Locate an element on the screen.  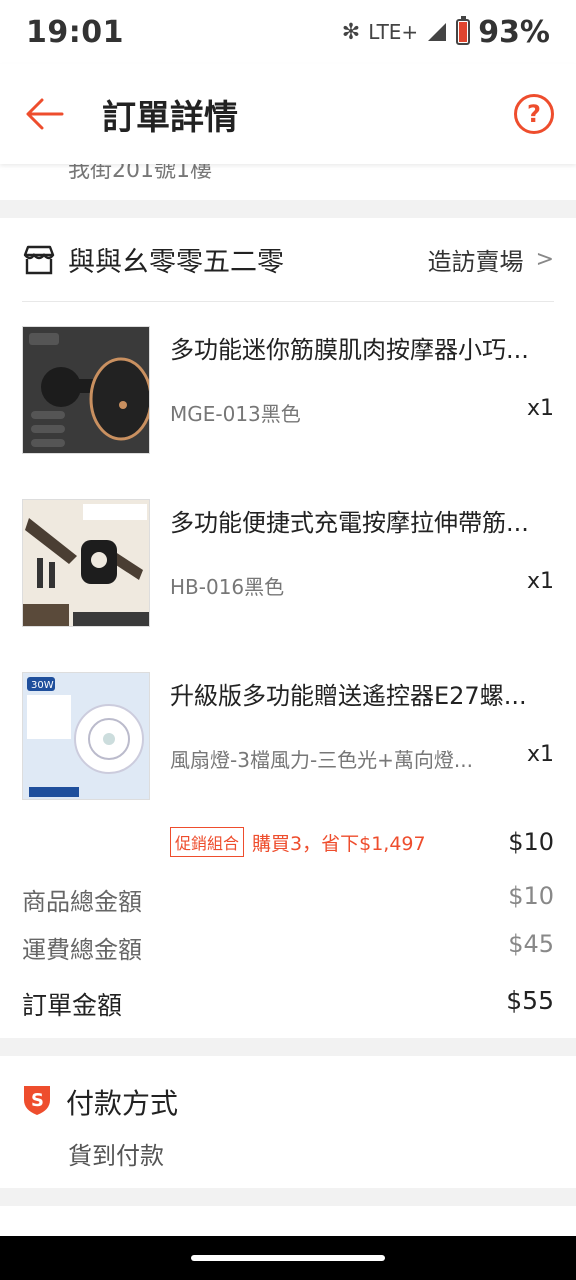
address-text: 我街201號1樓 is located at coordinates (140, 173).